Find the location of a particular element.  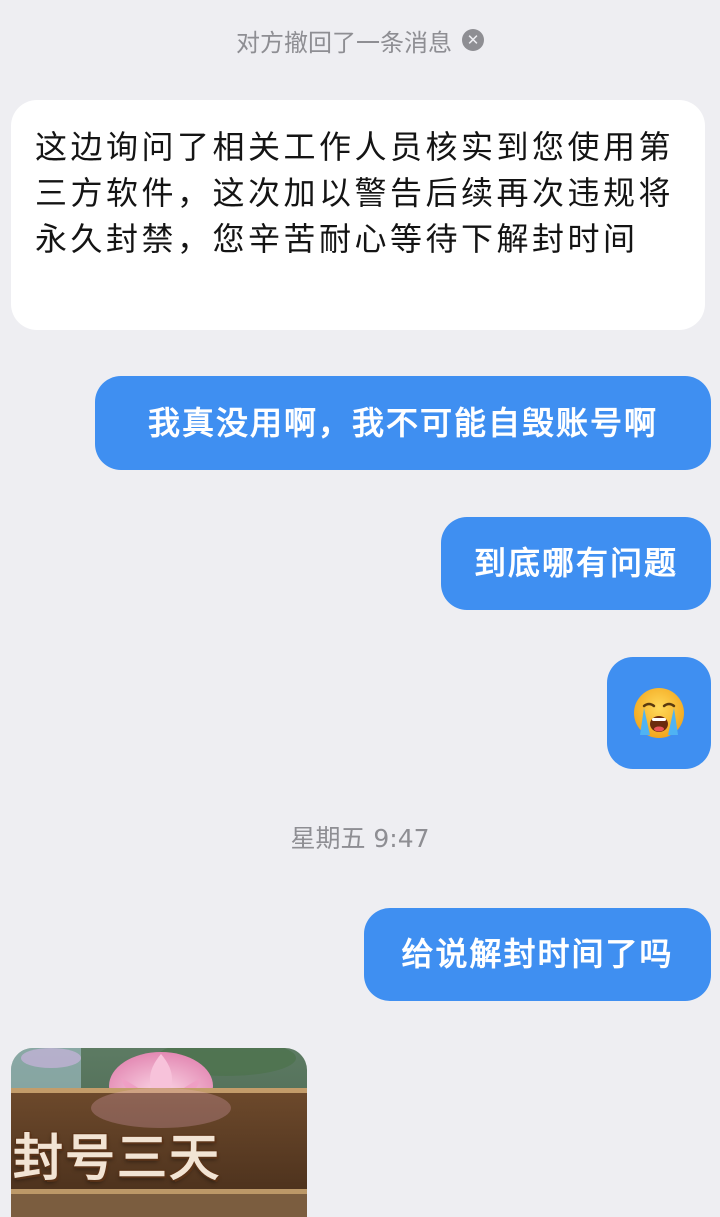

outgoing-message-bubble: 我真没用啊，我不可能自毁账号啊 is located at coordinates (403, 423).